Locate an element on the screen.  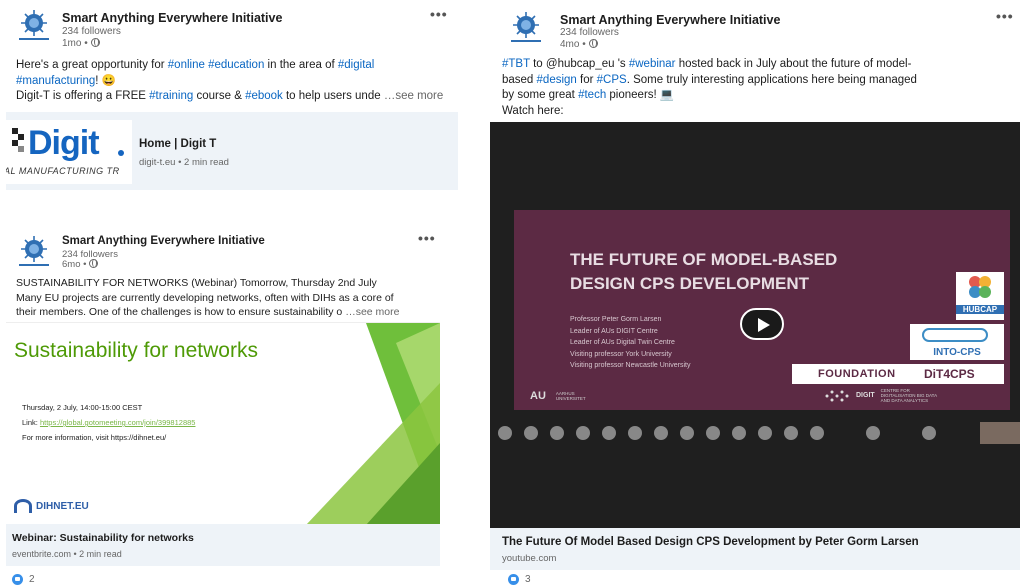
hashtag: #education is located at coordinates (236, 65).